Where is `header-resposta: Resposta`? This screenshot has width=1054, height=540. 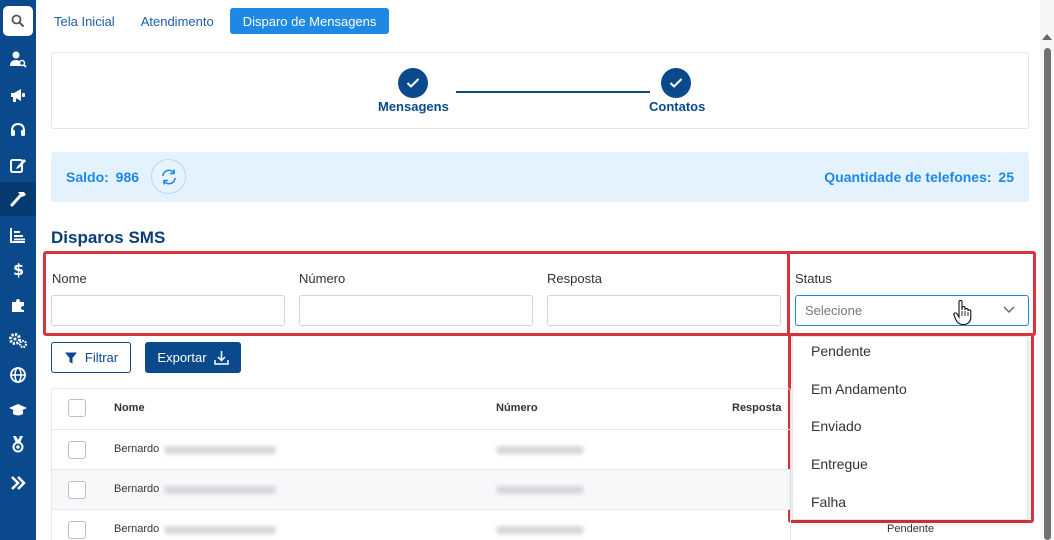
header-resposta: Resposta is located at coordinates (757, 408).